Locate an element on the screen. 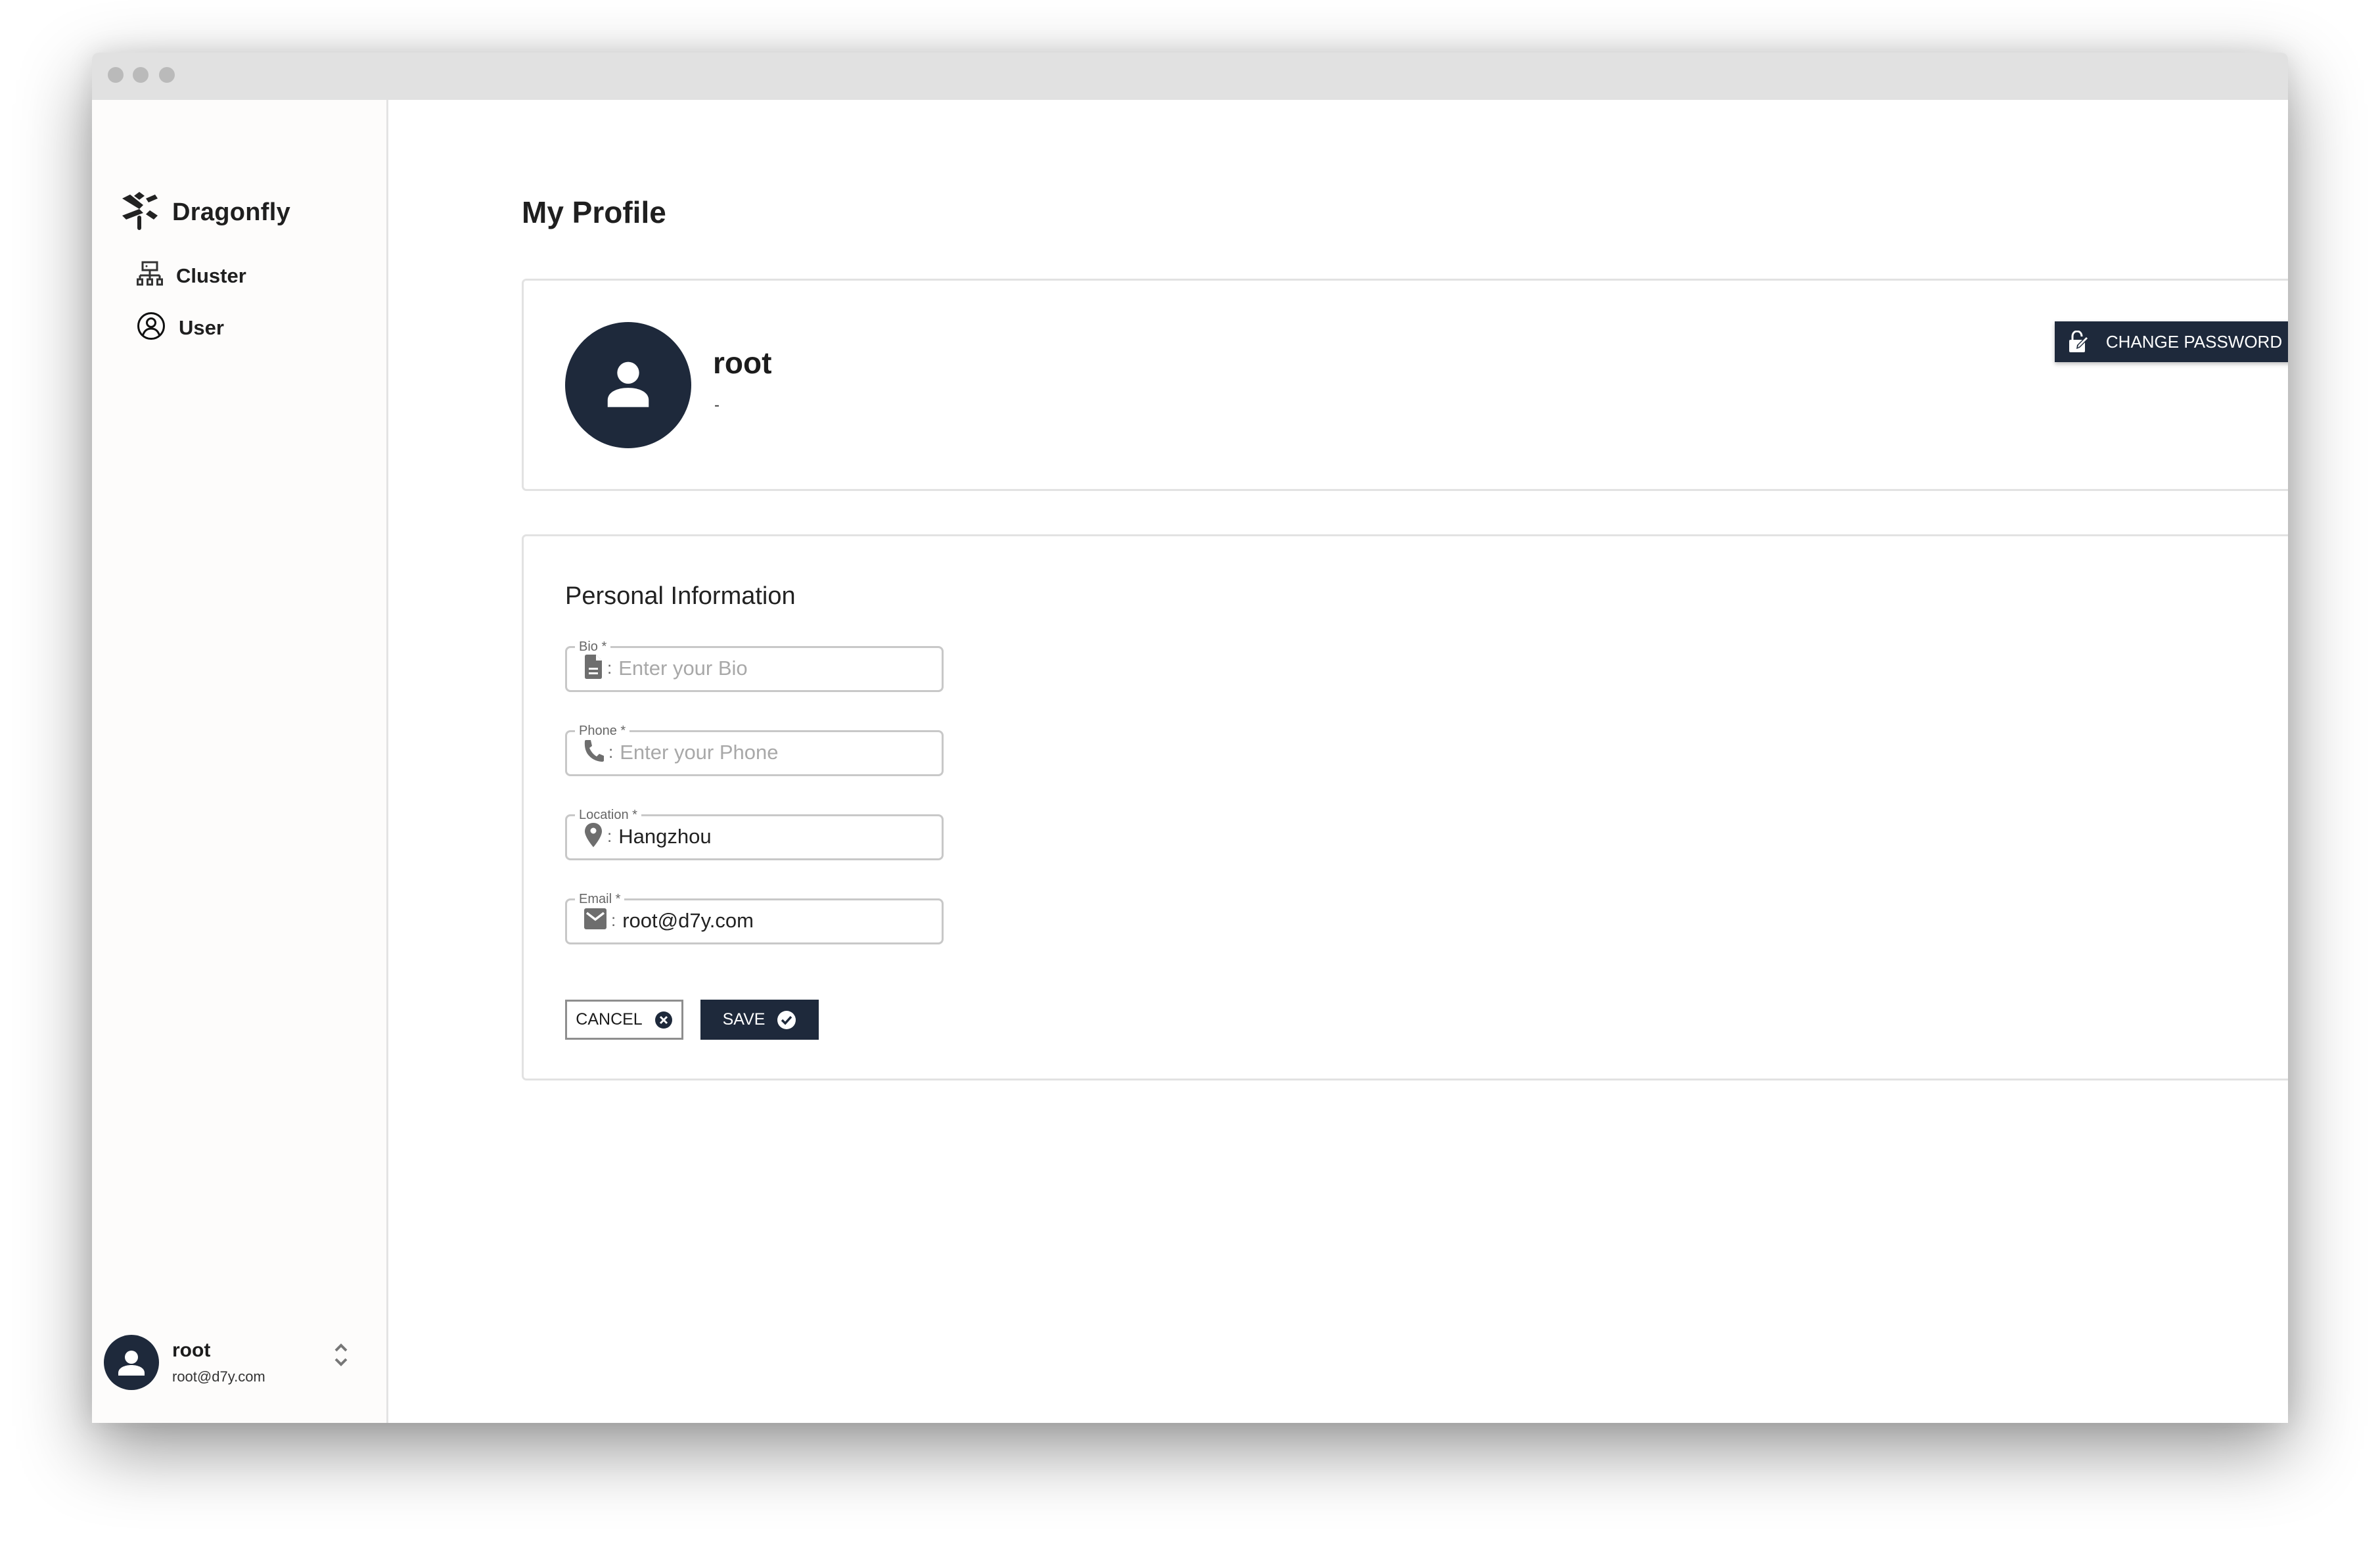  bio-field: Bio * : is located at coordinates (754, 666).